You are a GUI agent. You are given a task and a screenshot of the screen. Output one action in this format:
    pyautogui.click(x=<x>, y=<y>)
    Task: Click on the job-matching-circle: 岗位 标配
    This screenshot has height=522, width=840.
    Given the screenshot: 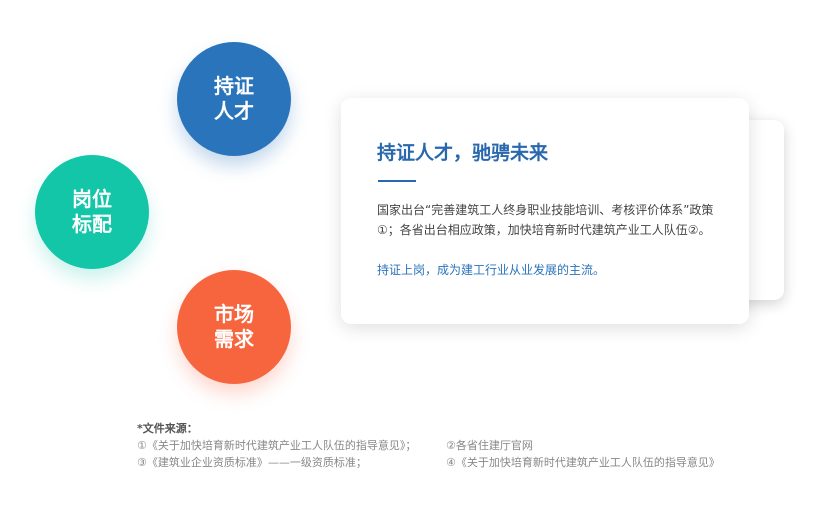 What is the action you would take?
    pyautogui.click(x=92, y=212)
    